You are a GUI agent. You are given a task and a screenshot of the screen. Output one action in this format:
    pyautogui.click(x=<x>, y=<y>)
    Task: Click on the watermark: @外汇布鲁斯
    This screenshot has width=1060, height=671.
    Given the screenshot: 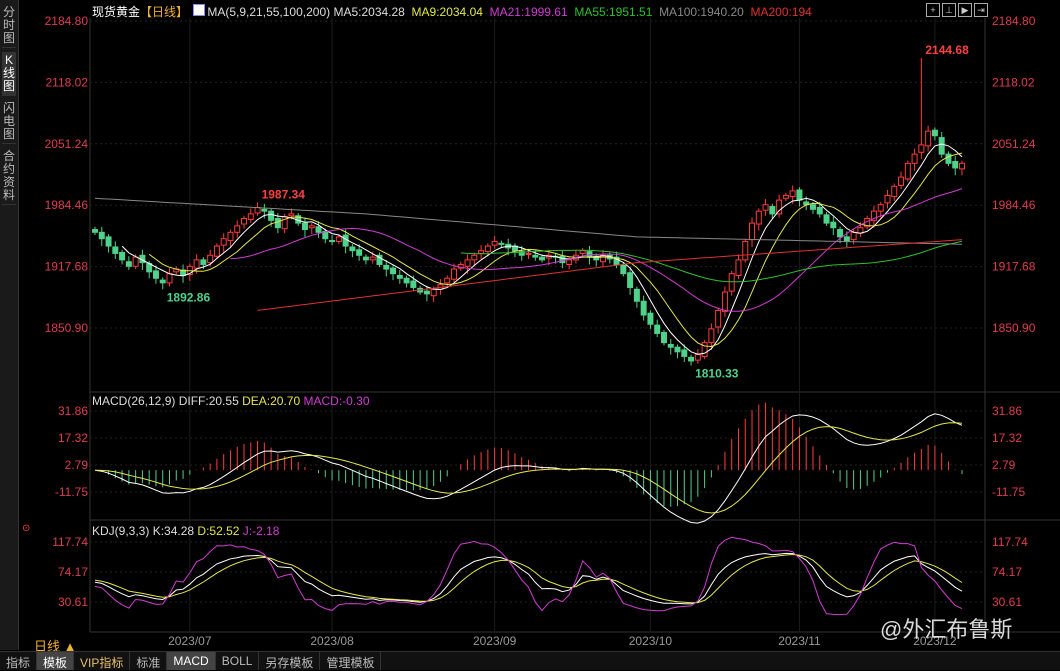 What is the action you would take?
    pyautogui.click(x=946, y=629)
    